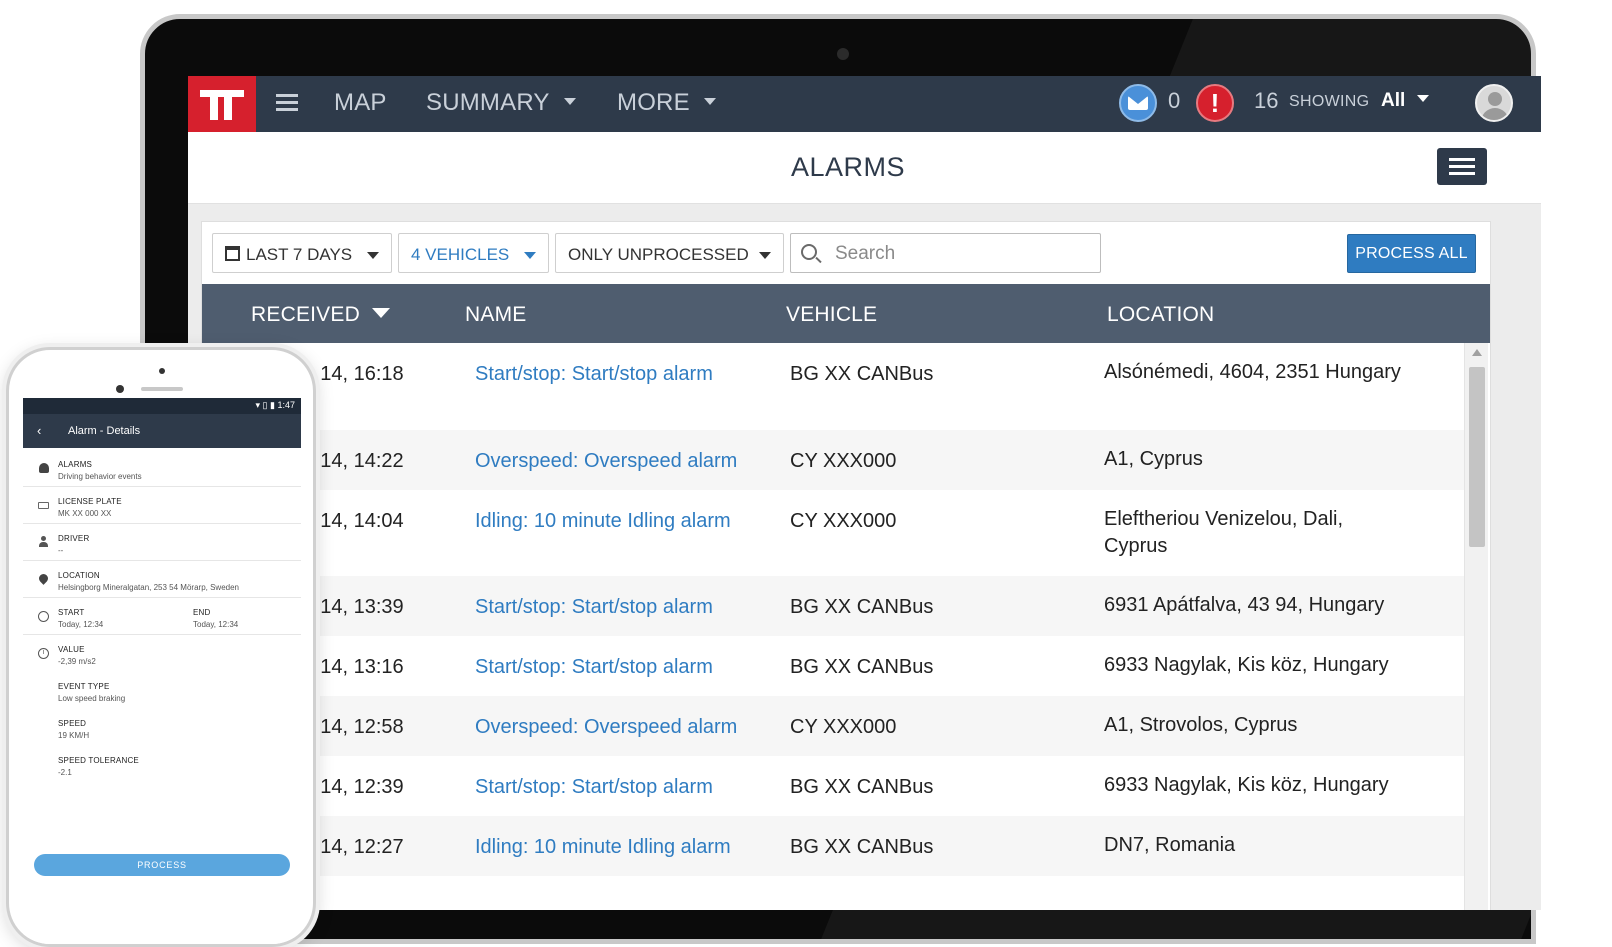  Describe the element at coordinates (1160, 315) in the screenshot. I see `column-location: LOCATION` at that location.